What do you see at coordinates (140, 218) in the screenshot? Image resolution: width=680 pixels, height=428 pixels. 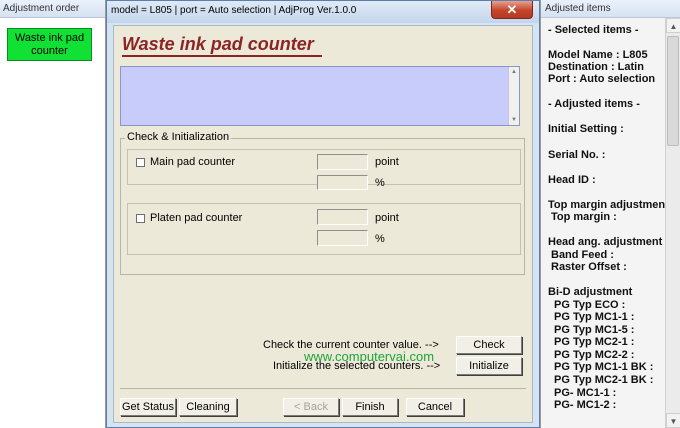 I see `platen-pad-counter-checkbox` at bounding box center [140, 218].